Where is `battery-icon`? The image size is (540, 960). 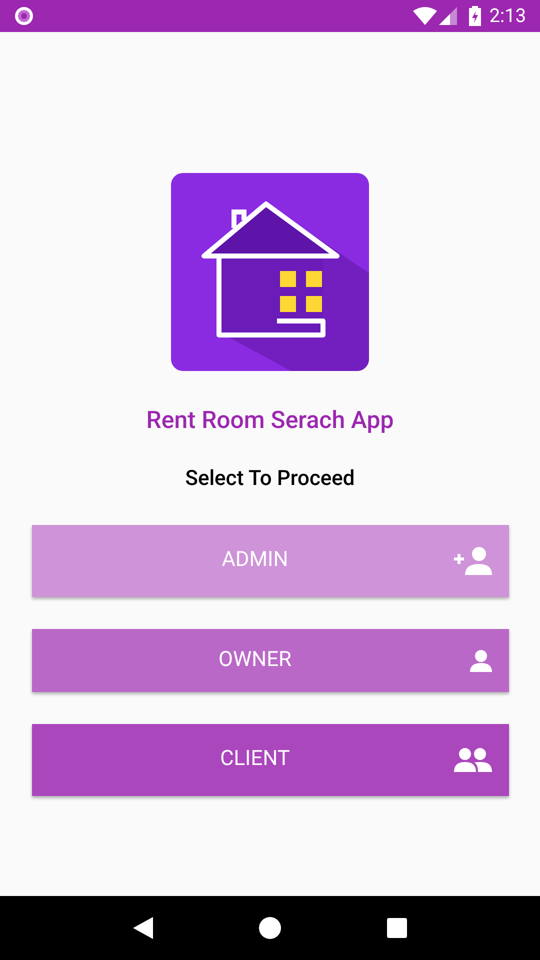 battery-icon is located at coordinates (475, 16).